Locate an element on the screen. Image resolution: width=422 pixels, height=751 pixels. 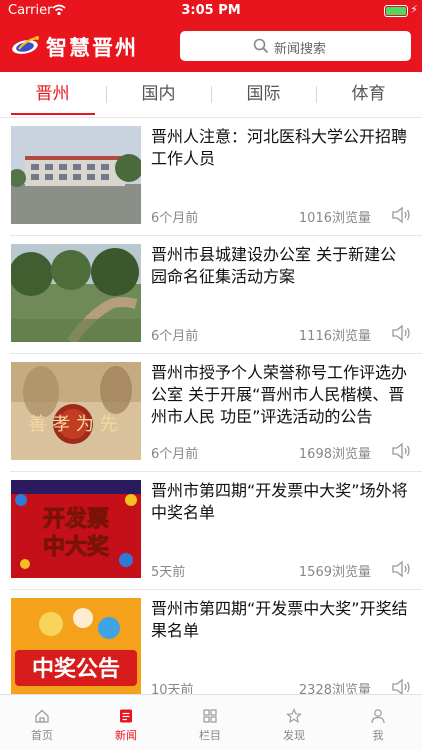
news-title: 晋州市第四期“开发票中大奖”场外将中奖名单 is located at coordinates (279, 501).